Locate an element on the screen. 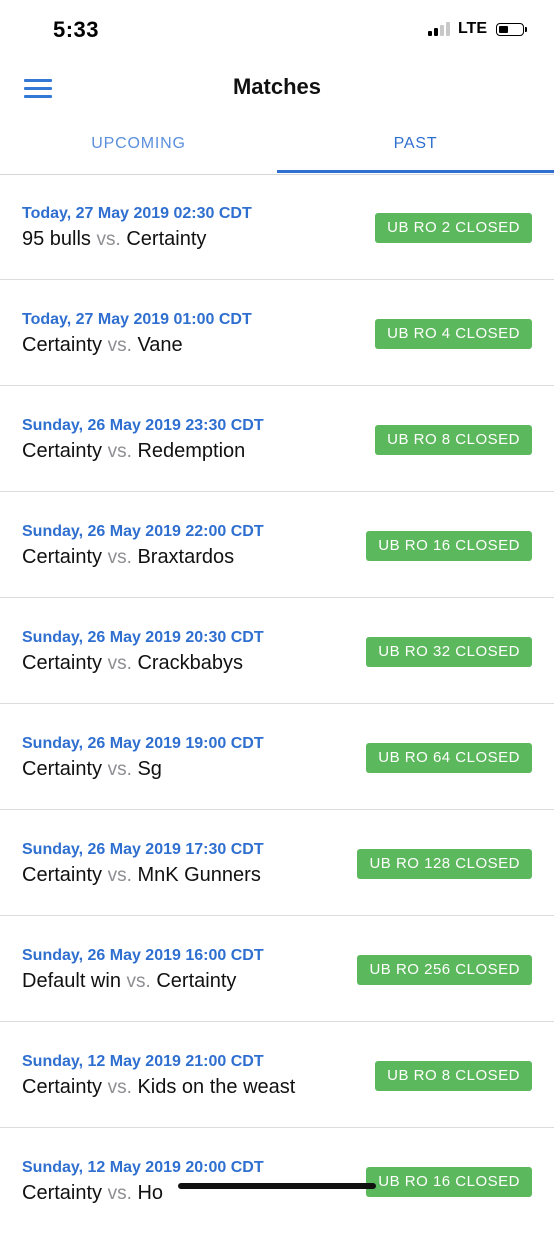 Image resolution: width=554 pixels, height=1234 pixels. match-teams: Certainty vs. Braxtardos is located at coordinates (128, 557).